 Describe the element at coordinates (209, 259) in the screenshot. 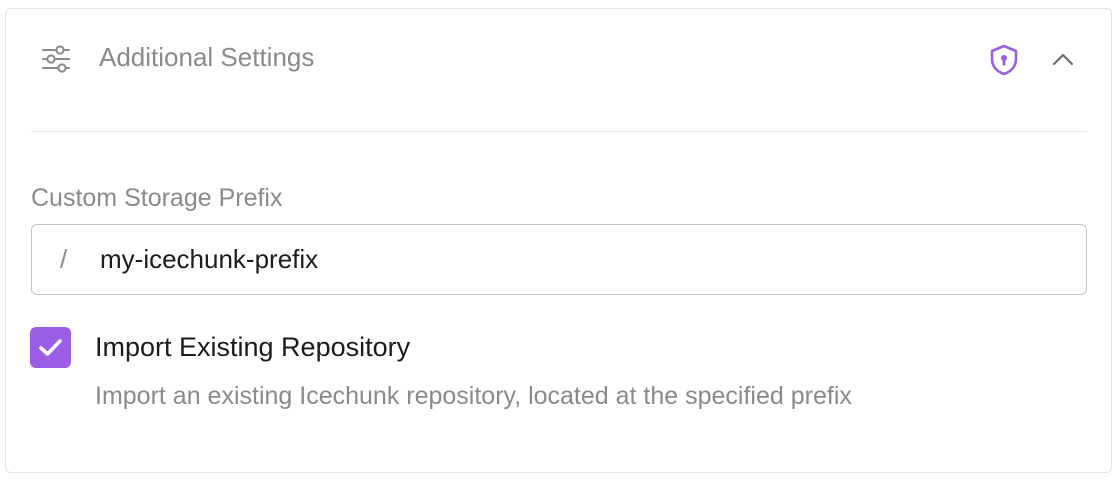

I see `storage-prefix-value: my-icechunk-prefix` at that location.